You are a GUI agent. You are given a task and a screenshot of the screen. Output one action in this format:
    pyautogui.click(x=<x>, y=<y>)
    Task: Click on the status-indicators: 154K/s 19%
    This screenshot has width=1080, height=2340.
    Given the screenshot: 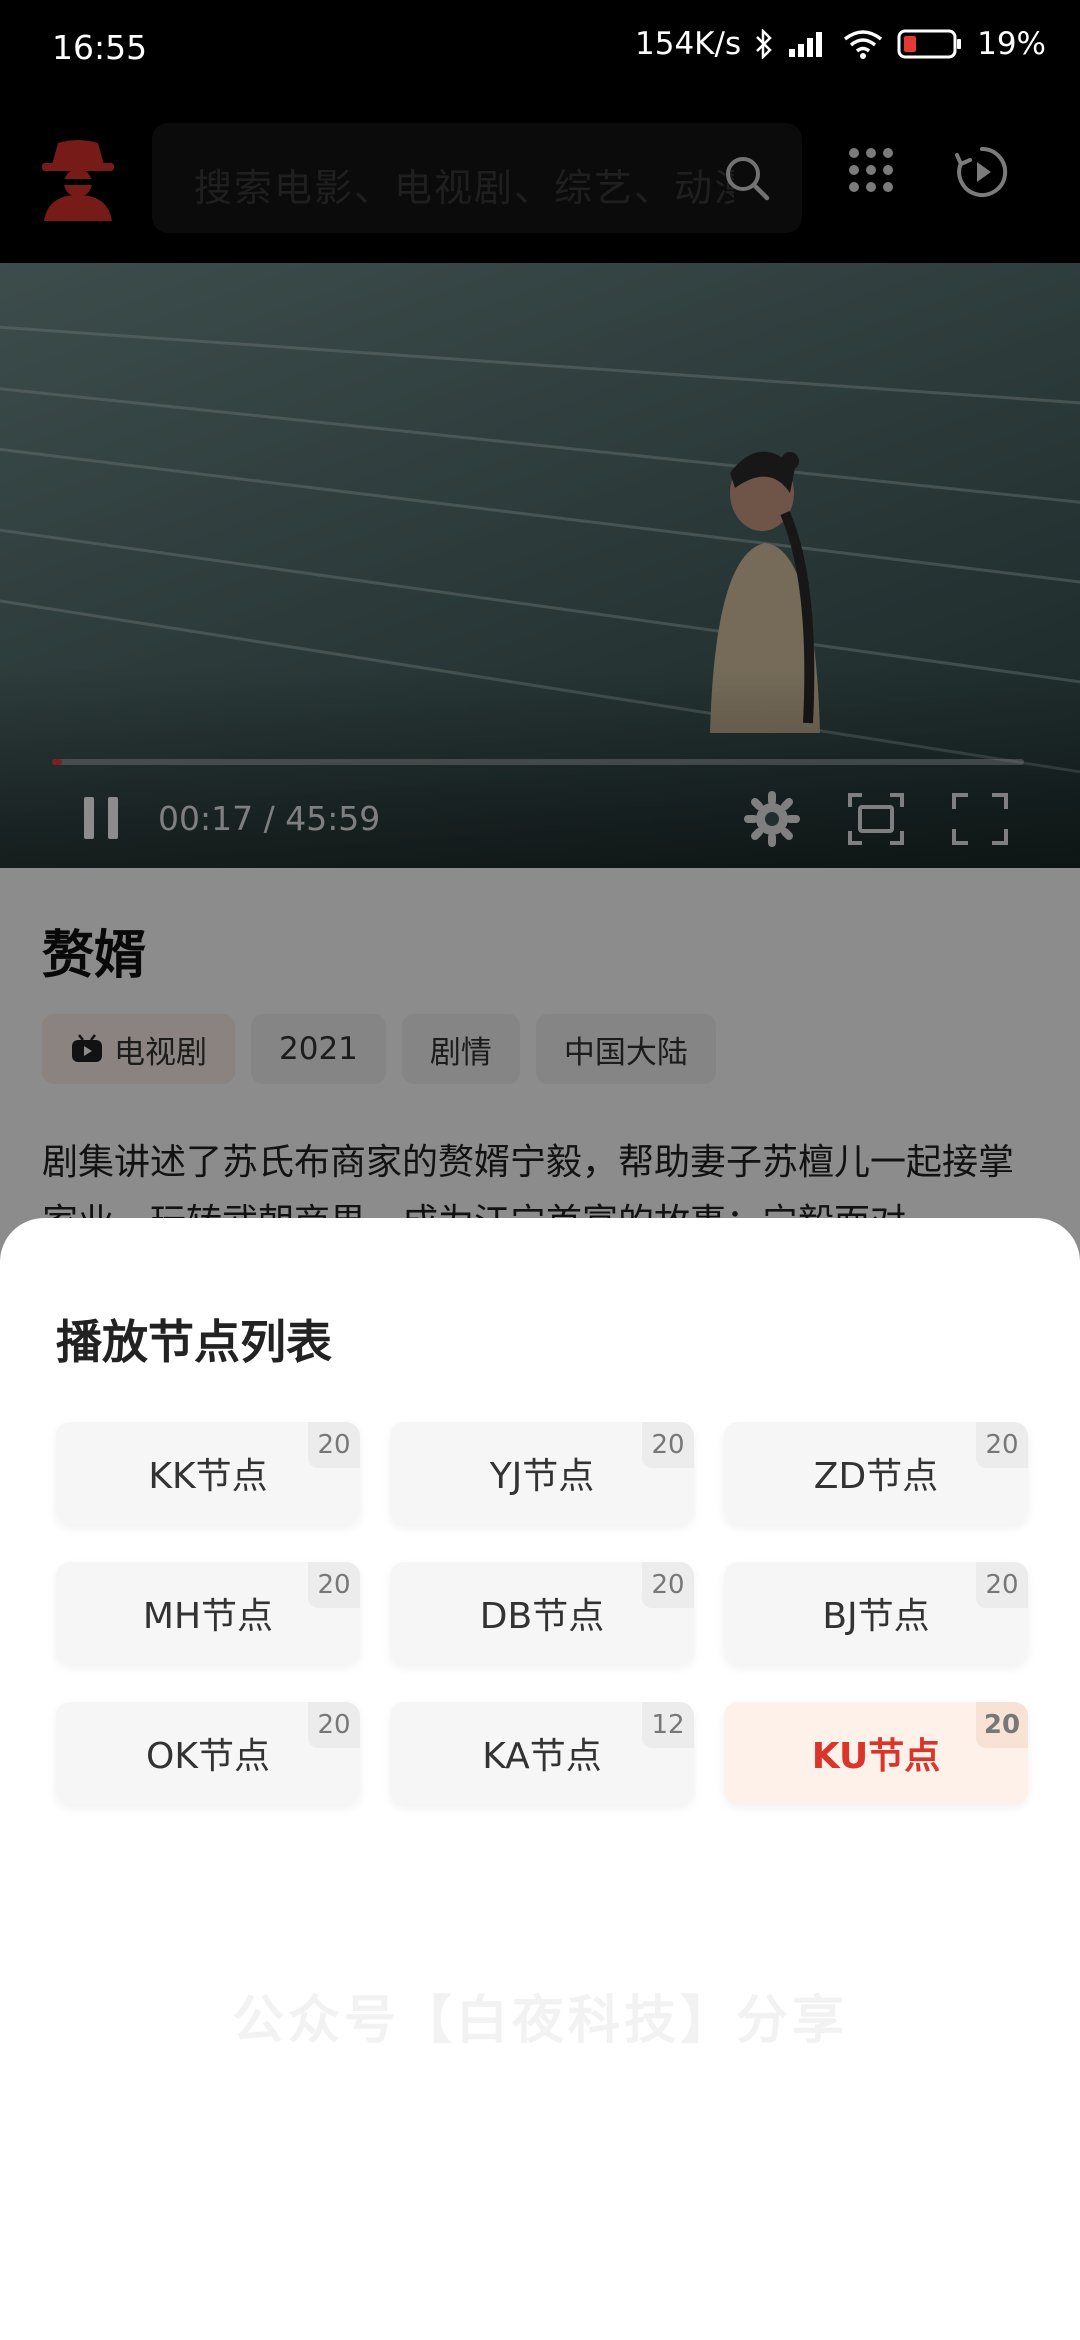 What is the action you would take?
    pyautogui.click(x=840, y=44)
    